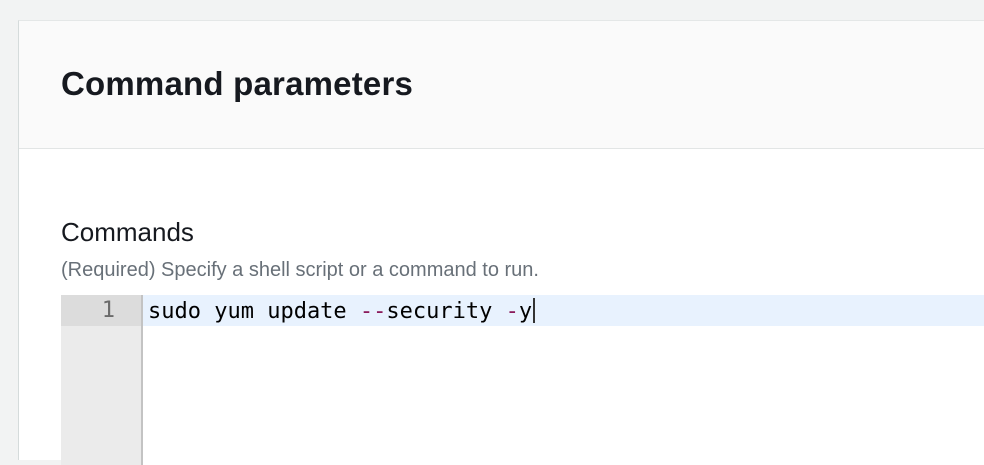 The height and width of the screenshot is (465, 984). What do you see at coordinates (108, 310) in the screenshot?
I see `line-number: 1` at bounding box center [108, 310].